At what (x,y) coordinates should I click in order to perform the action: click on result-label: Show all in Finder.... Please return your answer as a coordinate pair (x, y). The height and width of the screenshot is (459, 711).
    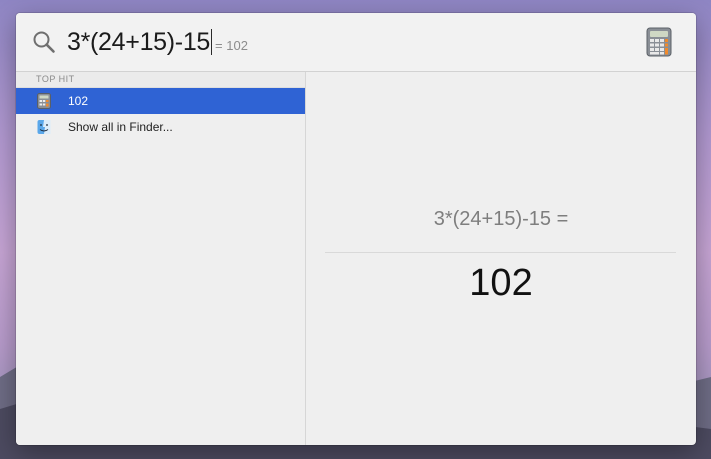
    Looking at the image, I should click on (120, 127).